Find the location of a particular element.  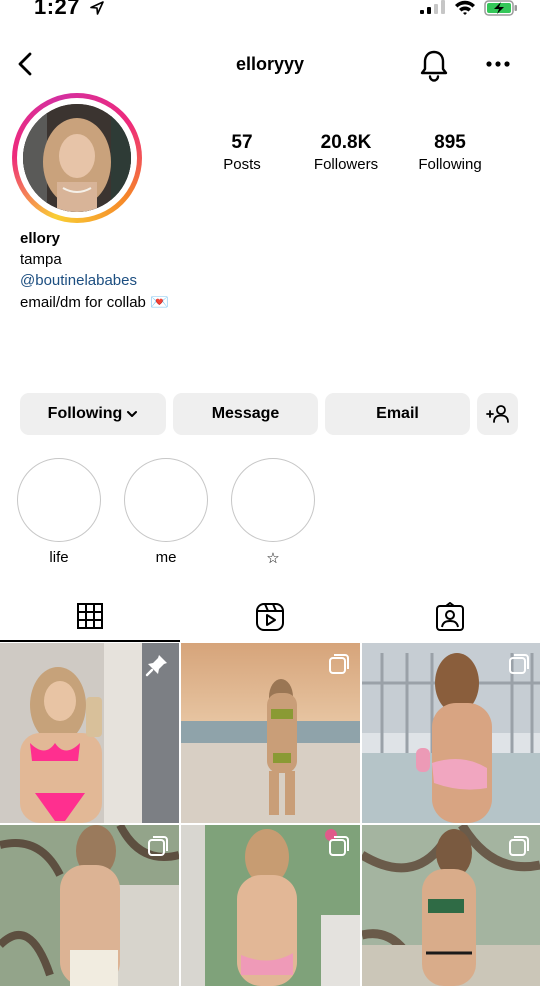

add-user-button is located at coordinates (497, 414).